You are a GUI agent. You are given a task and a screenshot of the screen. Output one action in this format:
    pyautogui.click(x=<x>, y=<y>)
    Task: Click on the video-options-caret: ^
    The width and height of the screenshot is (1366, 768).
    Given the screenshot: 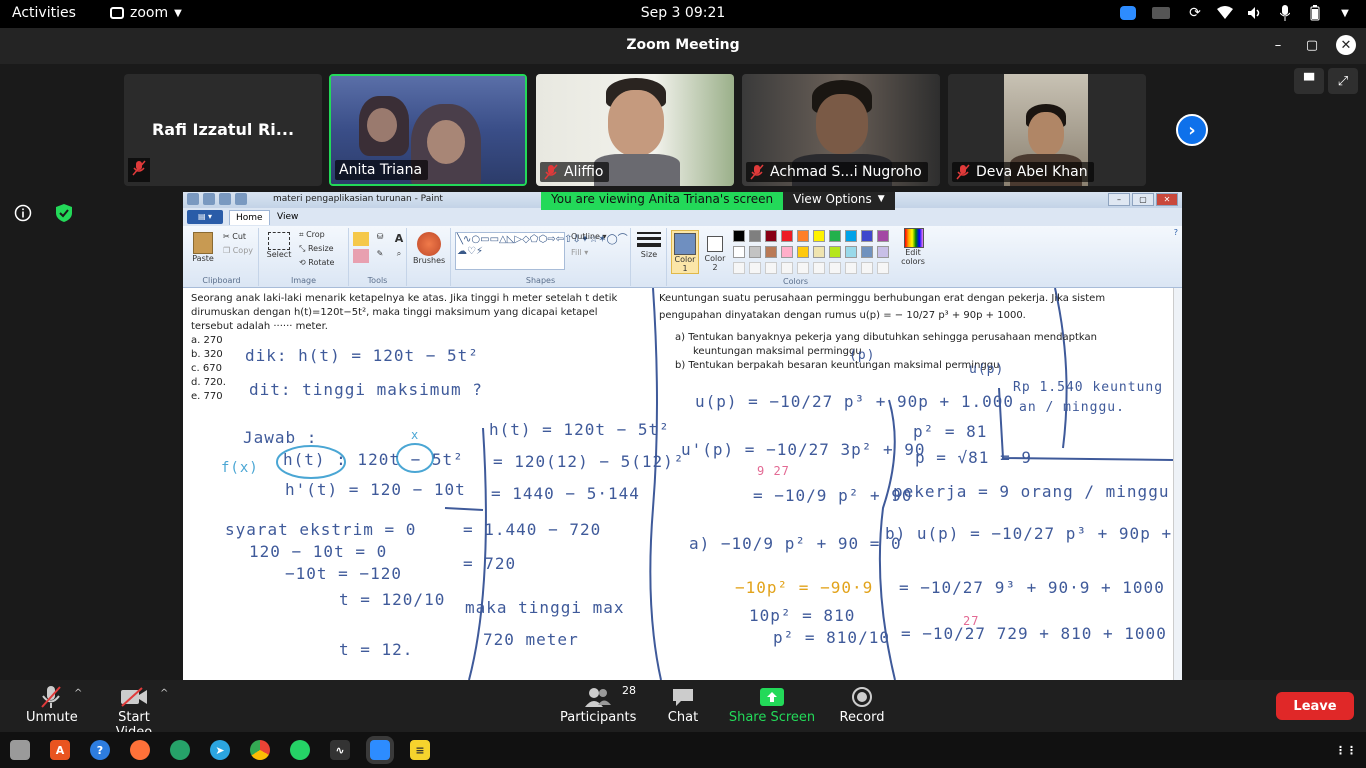 What is the action you would take?
    pyautogui.click(x=164, y=693)
    